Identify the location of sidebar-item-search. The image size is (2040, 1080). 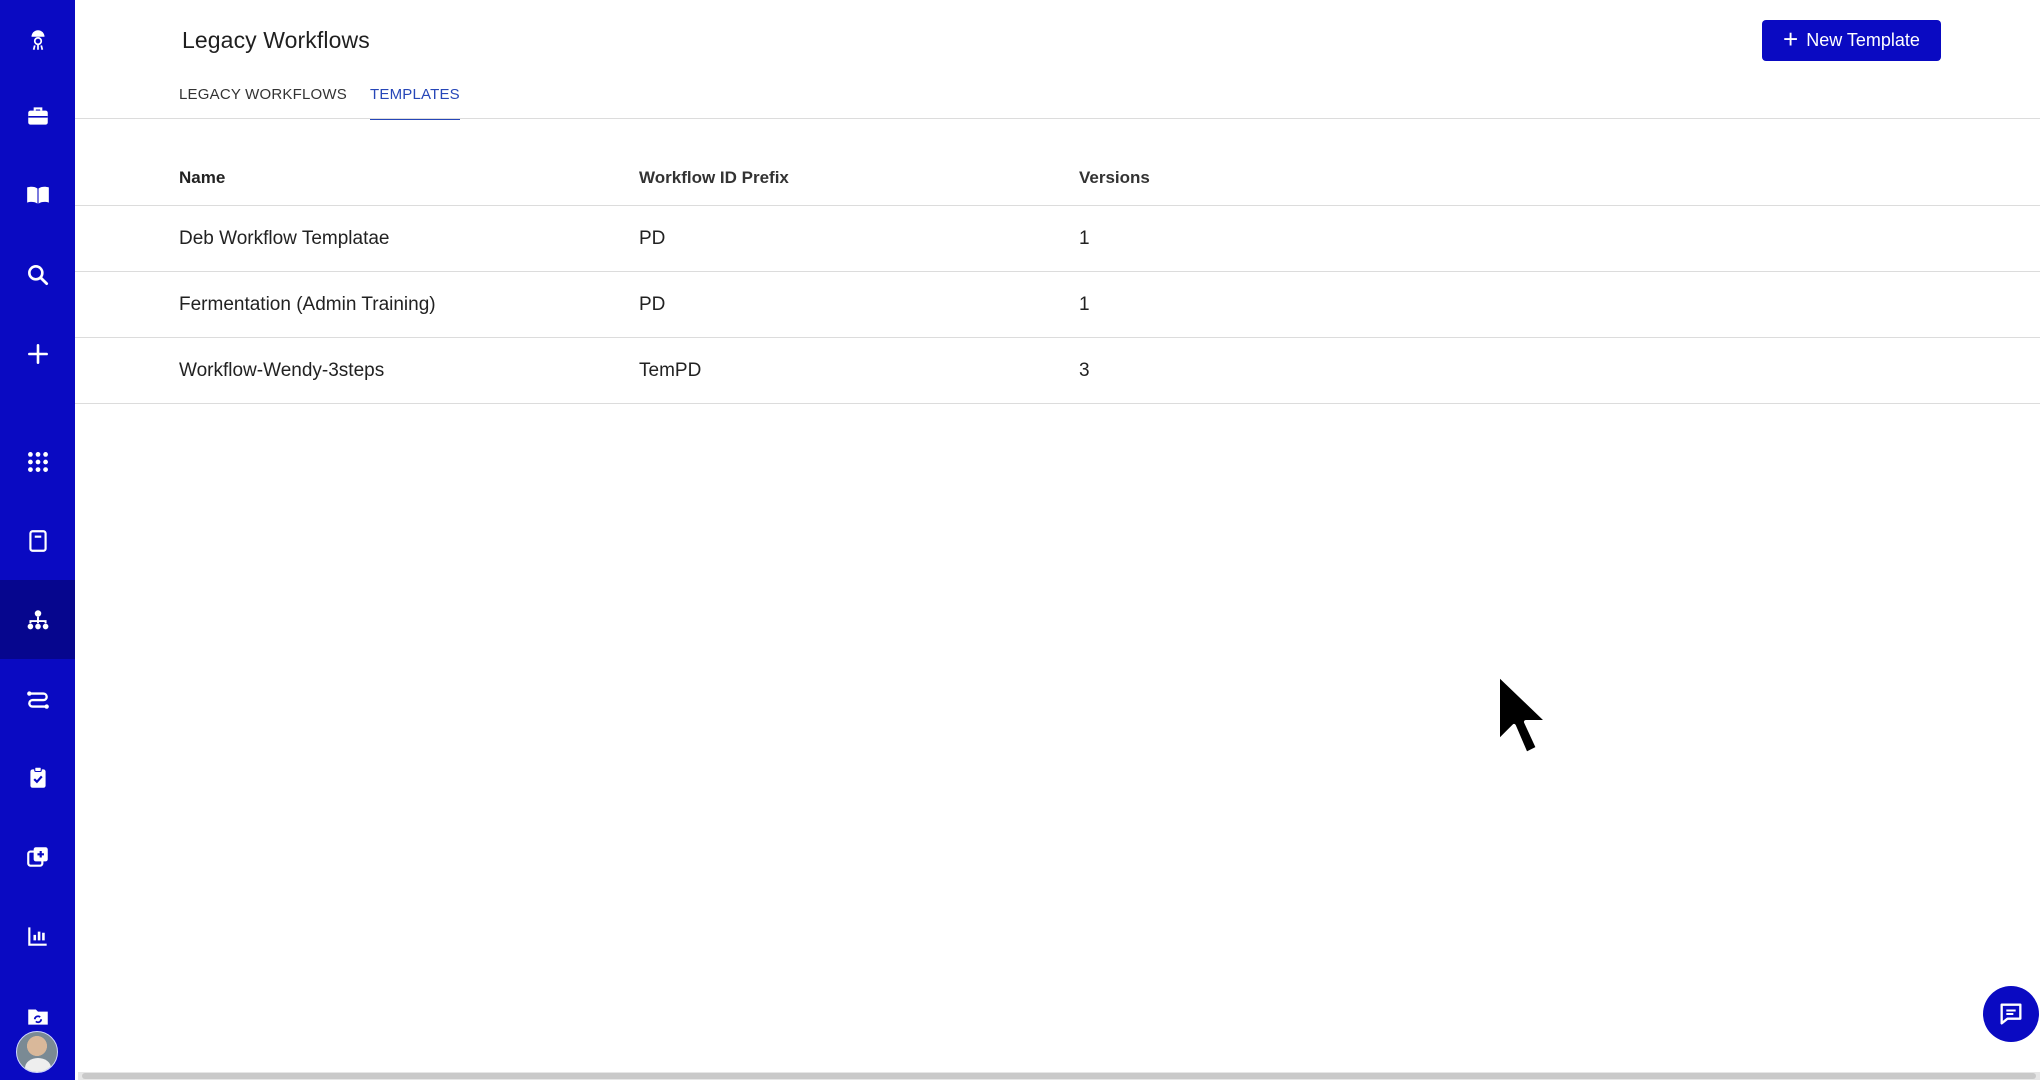
(37, 274).